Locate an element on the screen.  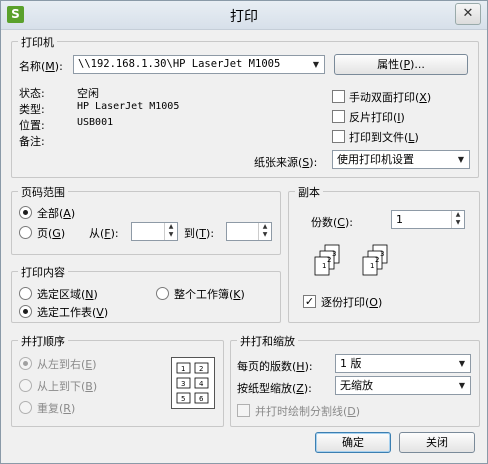
page-to-input: ▲ ▼ is located at coordinates (249, 231).